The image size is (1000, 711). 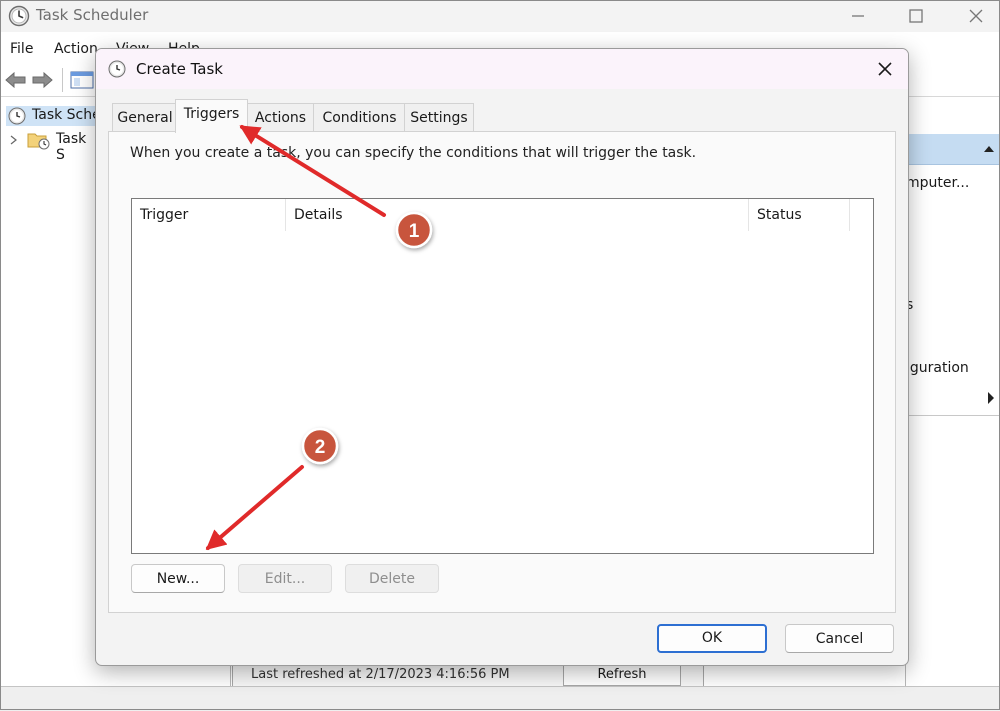 I want to click on actions-separator, so click(x=952, y=415).